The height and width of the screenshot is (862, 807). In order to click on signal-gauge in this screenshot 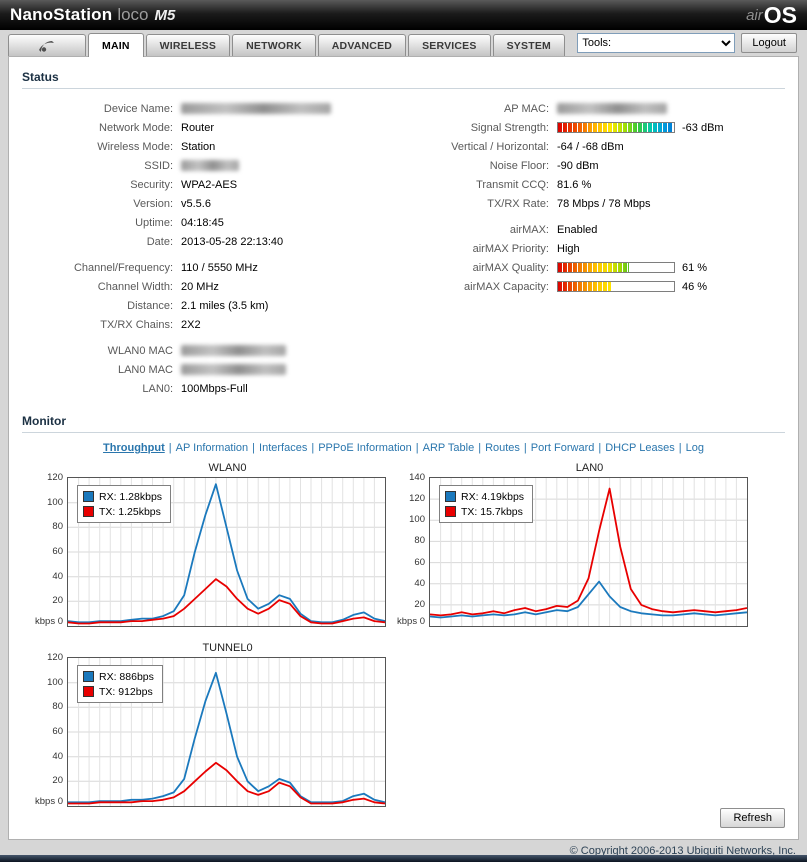, I will do `click(616, 127)`.